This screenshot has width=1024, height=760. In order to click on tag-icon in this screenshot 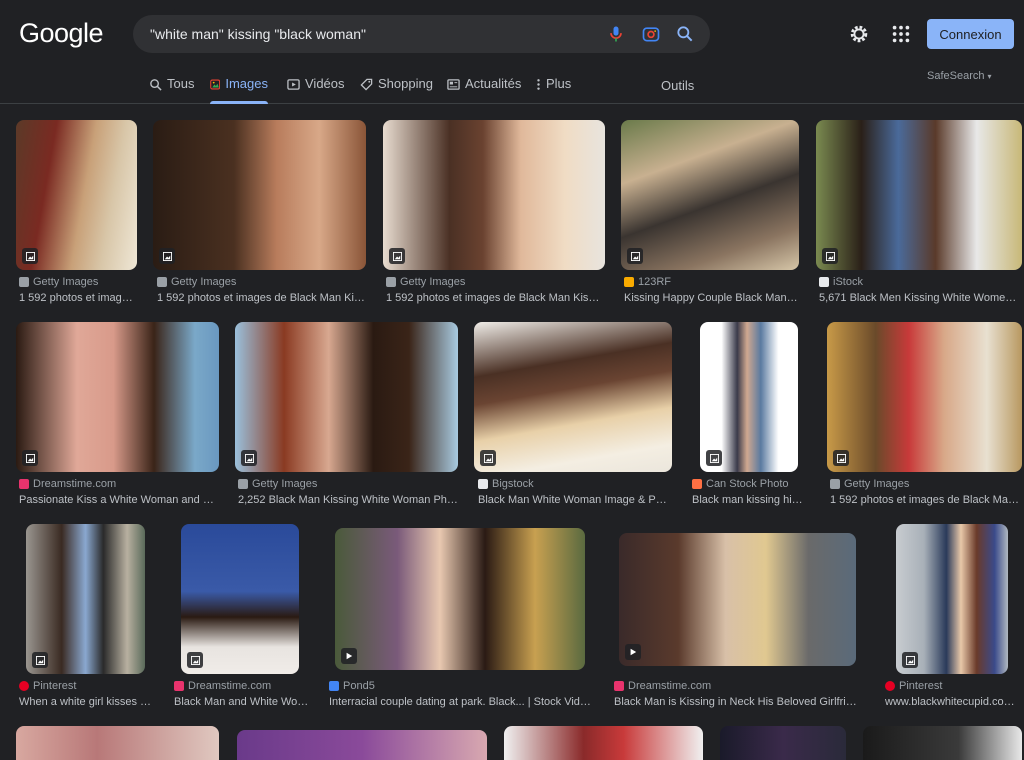, I will do `click(366, 84)`.